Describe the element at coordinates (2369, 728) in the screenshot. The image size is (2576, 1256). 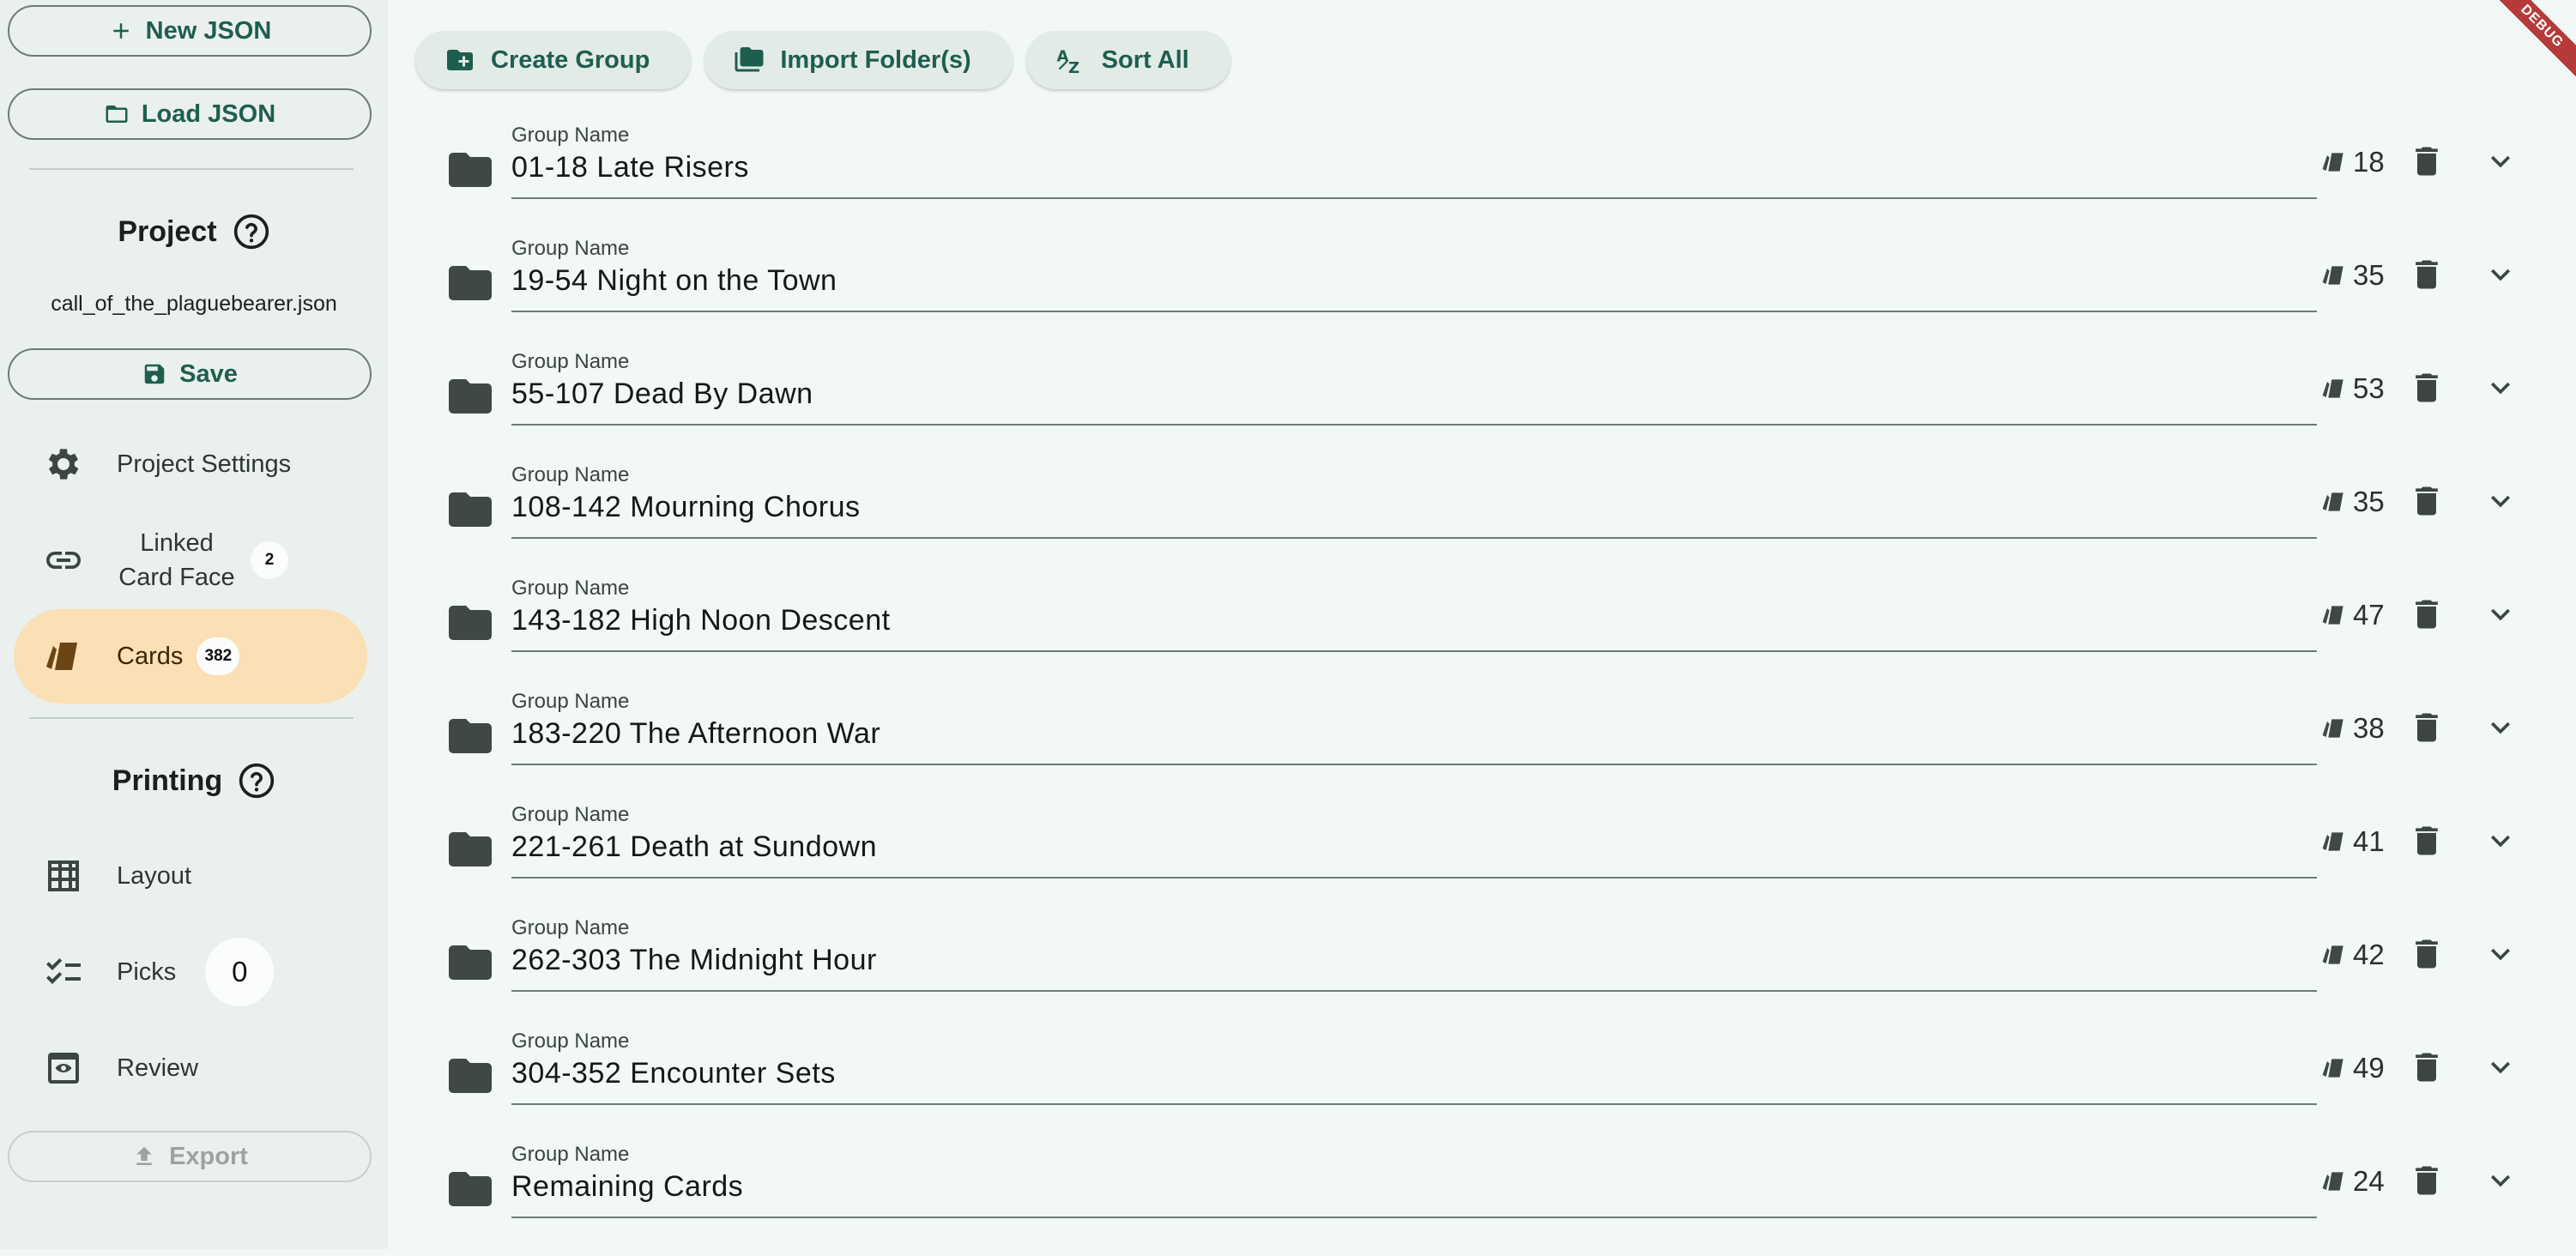
I see `card-count-value: 38` at that location.